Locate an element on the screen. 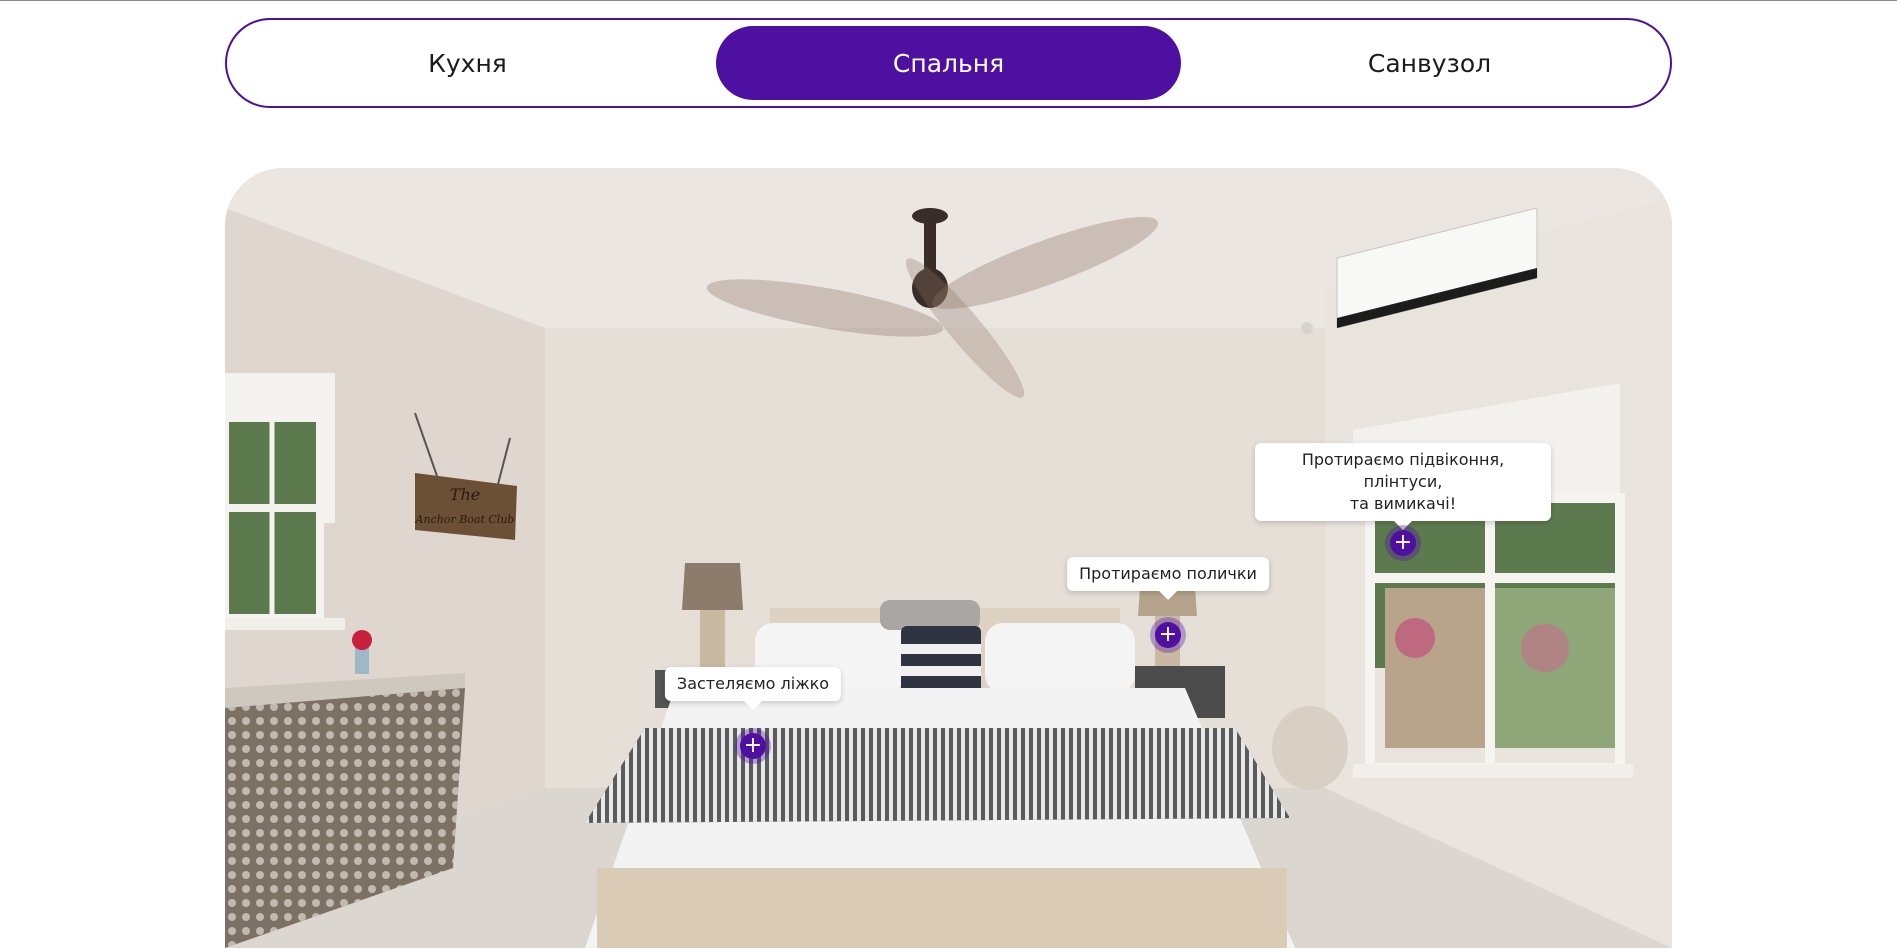 Image resolution: width=1897 pixels, height=948 pixels. tooltip-windowsill-line1: Протираємо підвіконня, плінтуси, is located at coordinates (1403, 470).